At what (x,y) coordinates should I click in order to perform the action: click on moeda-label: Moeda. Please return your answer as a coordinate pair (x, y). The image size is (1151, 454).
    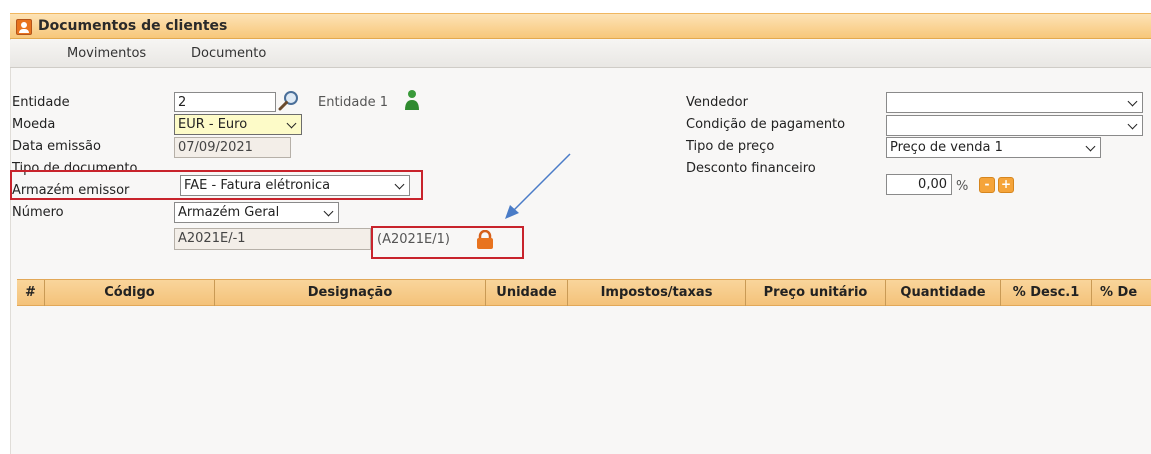
    Looking at the image, I should click on (34, 124).